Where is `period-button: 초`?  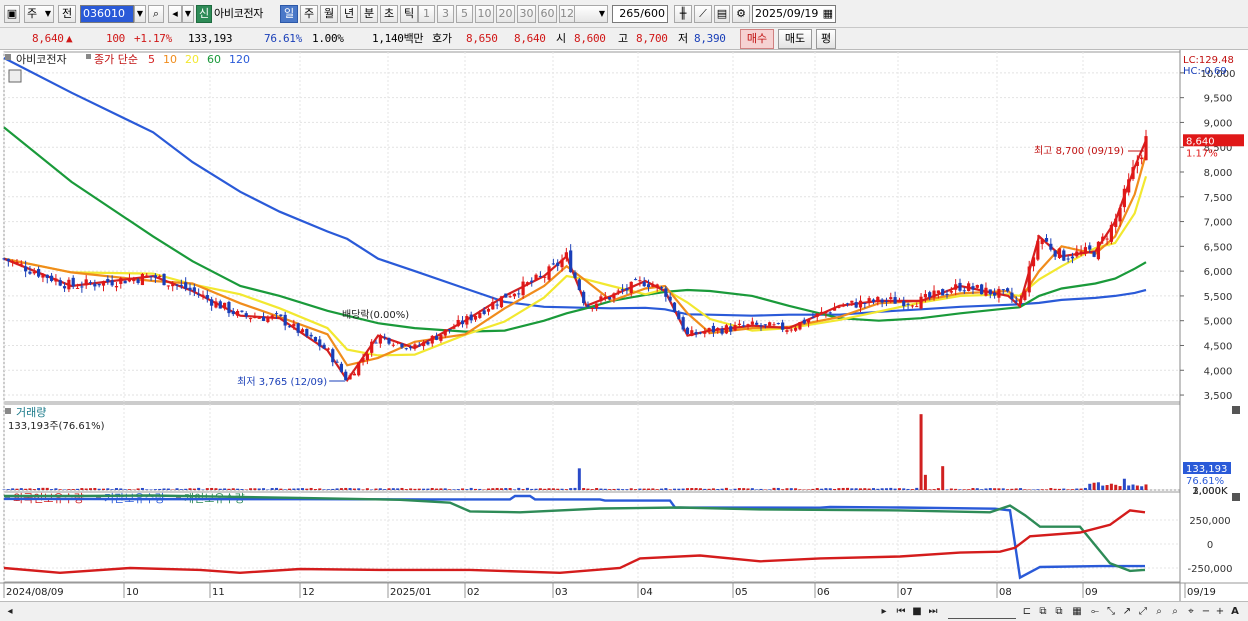 period-button: 초 is located at coordinates (389, 14).